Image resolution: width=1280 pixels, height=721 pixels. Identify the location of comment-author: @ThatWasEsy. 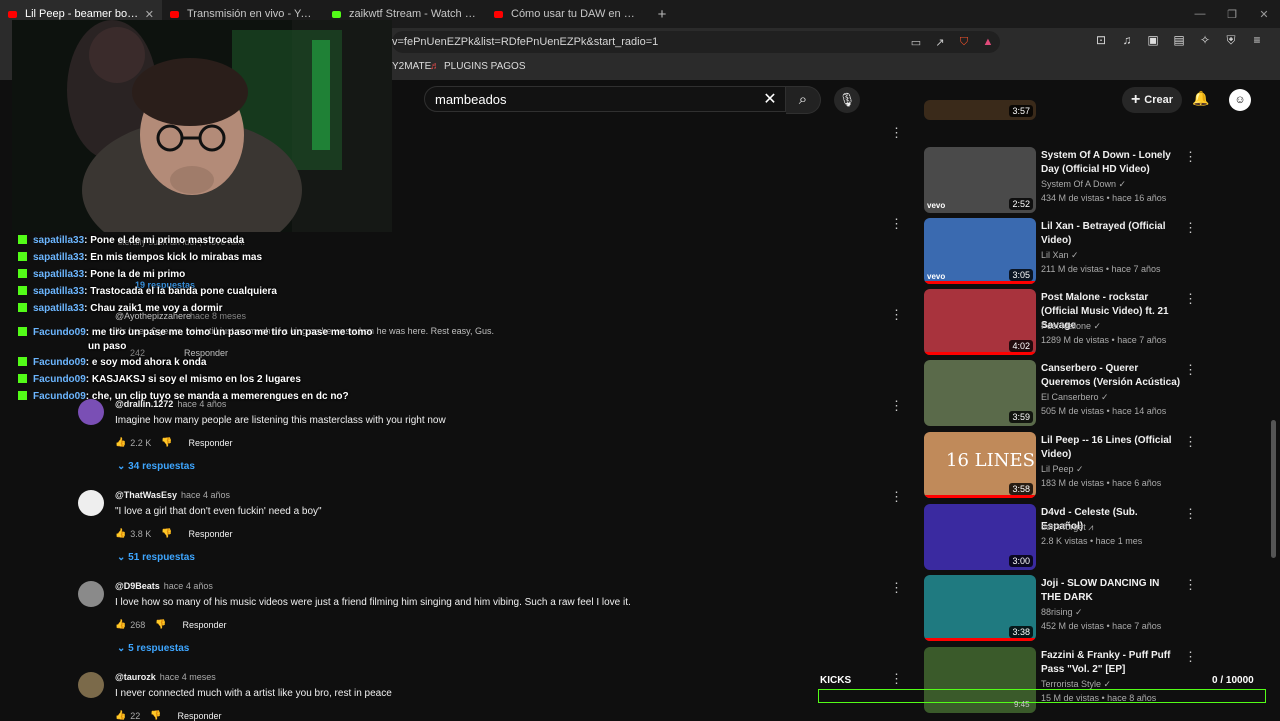
(146, 495).